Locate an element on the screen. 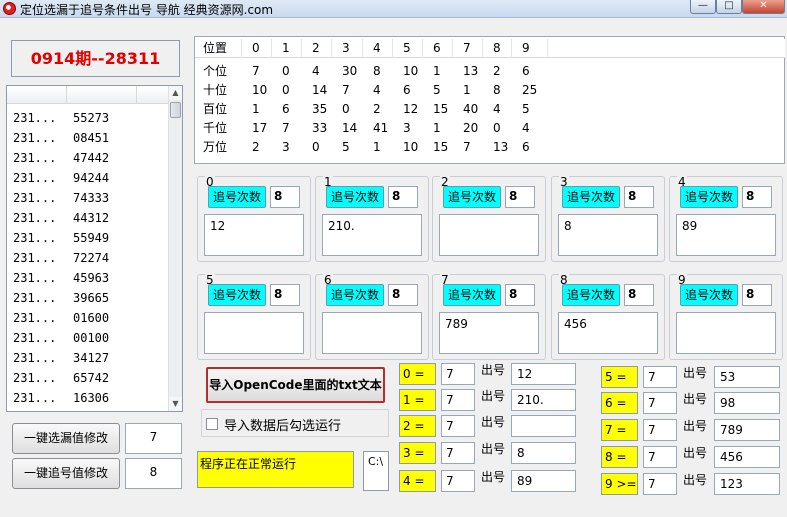  auto-run-option: 导入数据后勾选运行 is located at coordinates (295, 423).